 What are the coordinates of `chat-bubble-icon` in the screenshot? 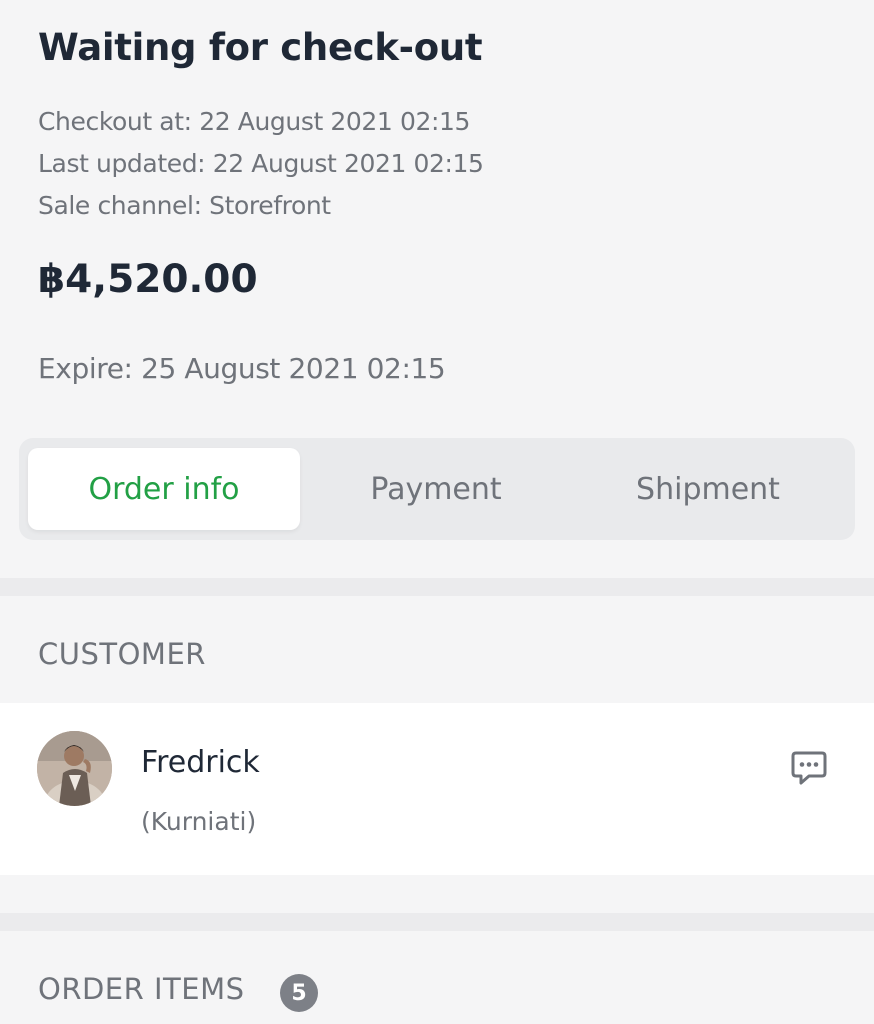 It's located at (809, 769).